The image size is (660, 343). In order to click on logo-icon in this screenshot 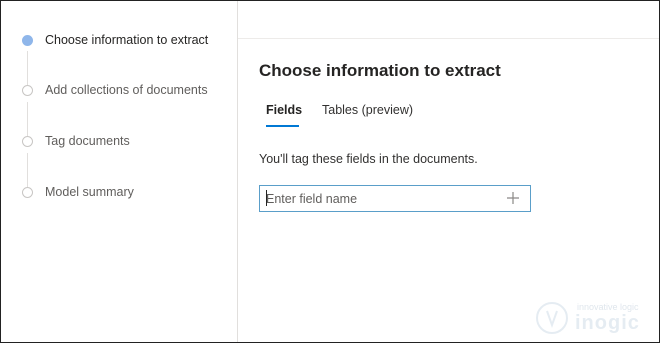, I will do `click(552, 318)`.